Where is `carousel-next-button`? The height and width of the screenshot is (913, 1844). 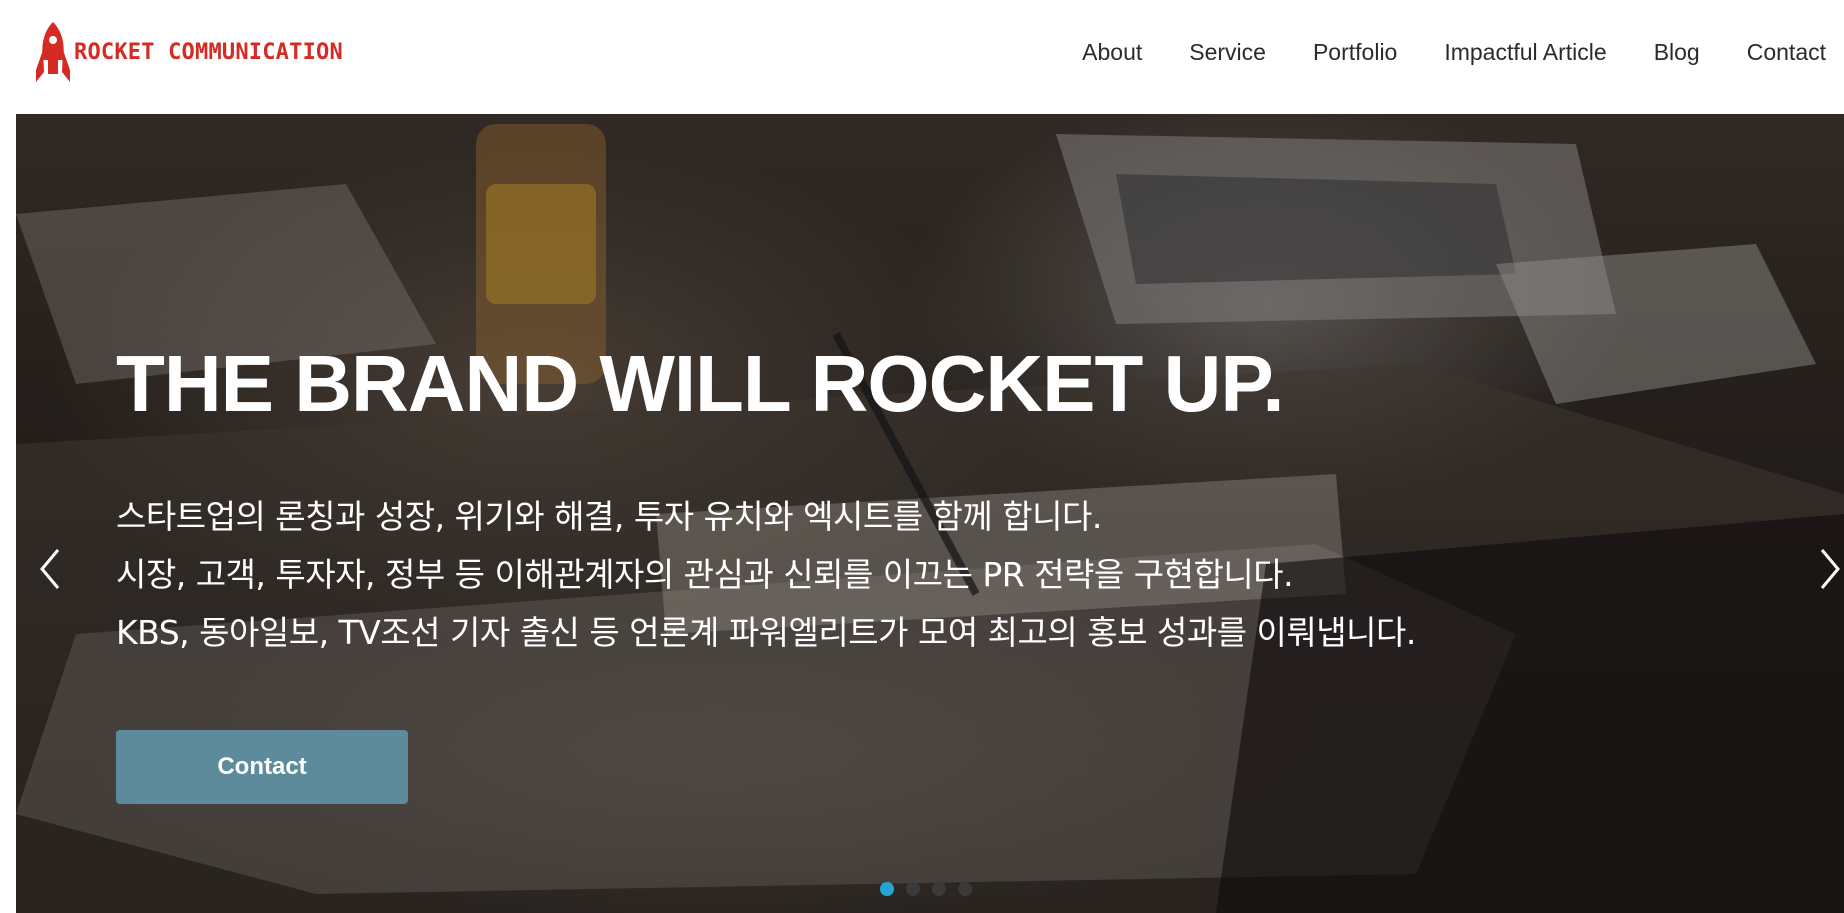 carousel-next-button is located at coordinates (1829, 569).